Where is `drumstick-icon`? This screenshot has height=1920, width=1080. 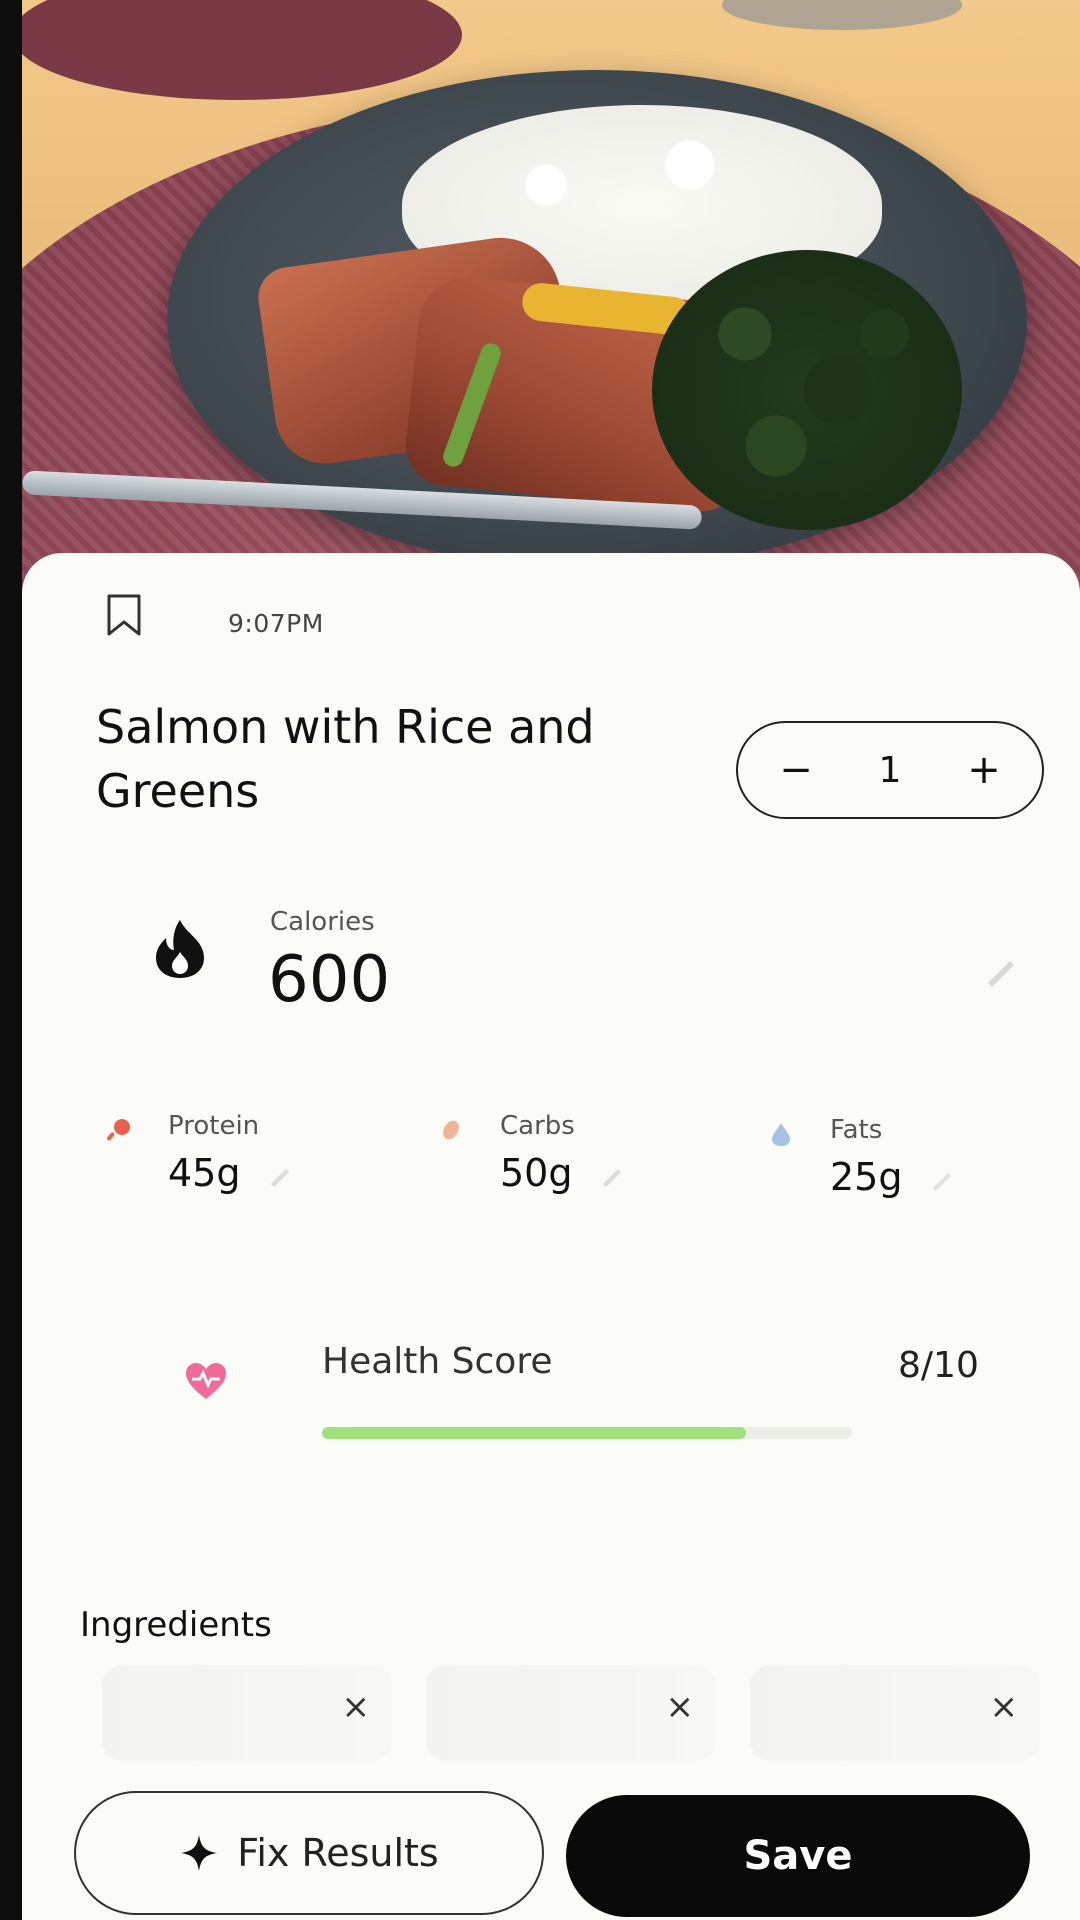
drumstick-icon is located at coordinates (118, 1130).